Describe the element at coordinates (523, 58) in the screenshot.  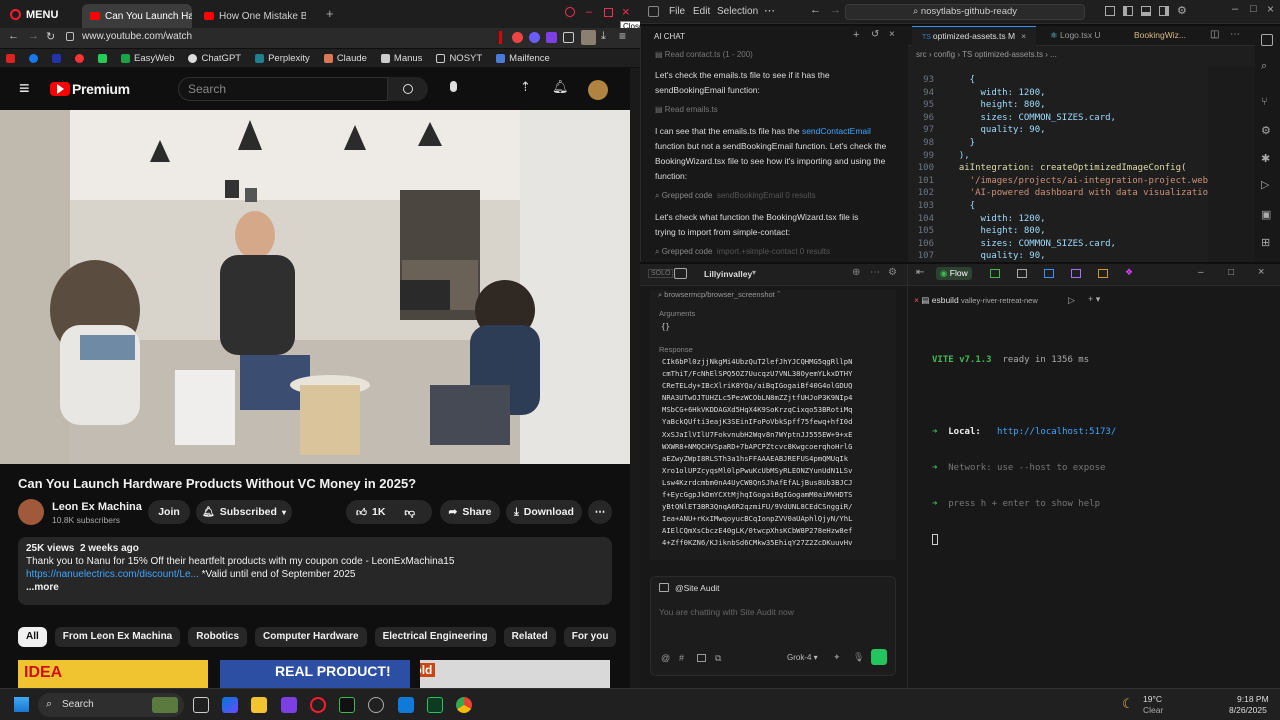
I see `bookmark-mailfence: Mailfence` at that location.